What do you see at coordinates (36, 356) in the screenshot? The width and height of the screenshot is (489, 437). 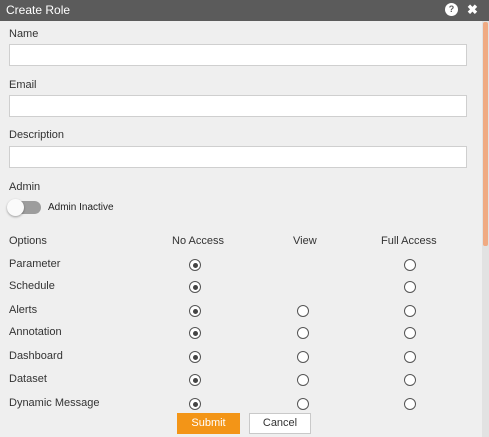 I see `permission-row-label: Dashboard` at bounding box center [36, 356].